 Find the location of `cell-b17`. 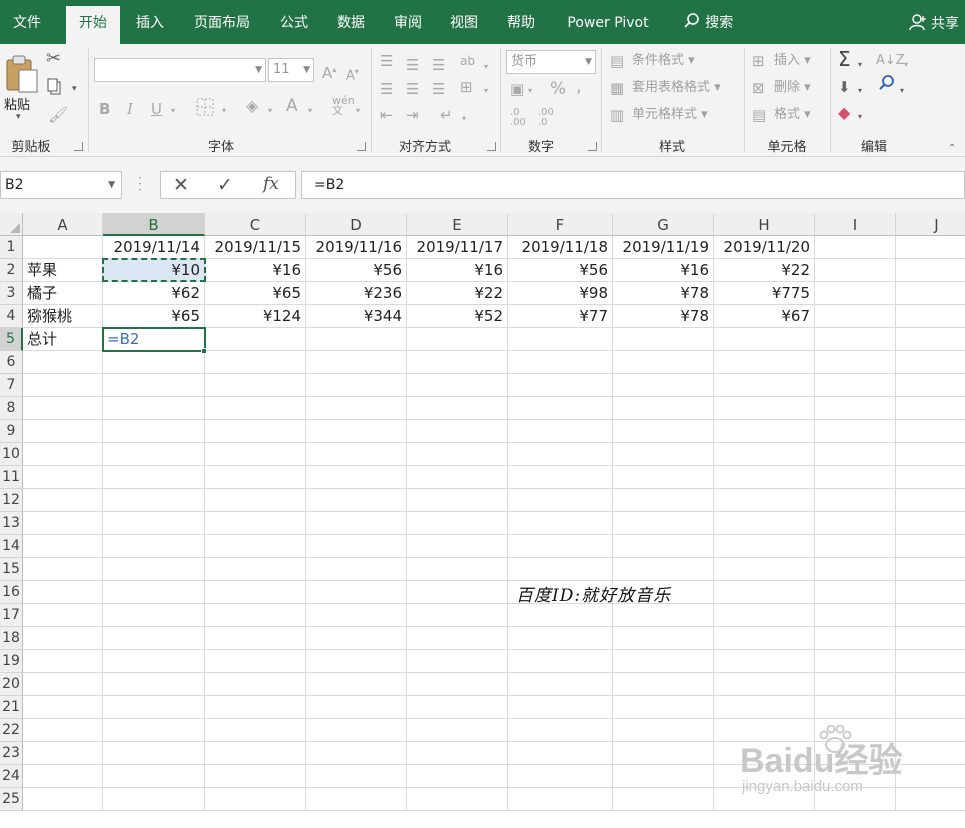

cell-b17 is located at coordinates (154, 615).